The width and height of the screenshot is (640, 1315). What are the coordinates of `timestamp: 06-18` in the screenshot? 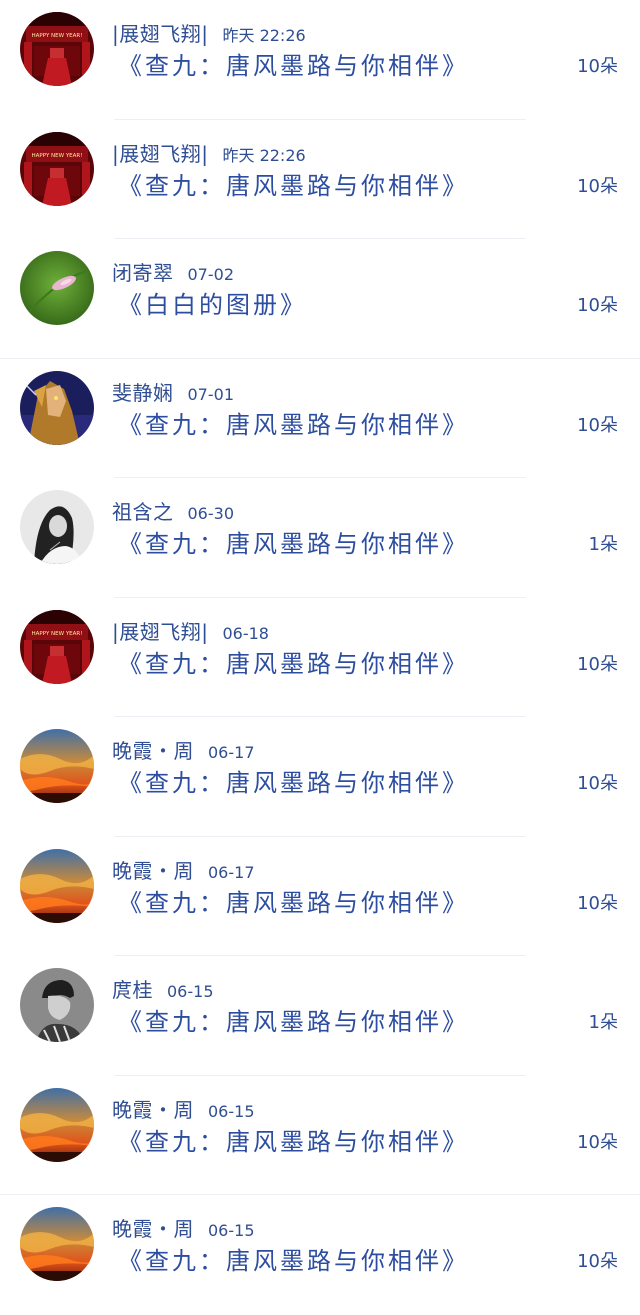 It's located at (245, 633).